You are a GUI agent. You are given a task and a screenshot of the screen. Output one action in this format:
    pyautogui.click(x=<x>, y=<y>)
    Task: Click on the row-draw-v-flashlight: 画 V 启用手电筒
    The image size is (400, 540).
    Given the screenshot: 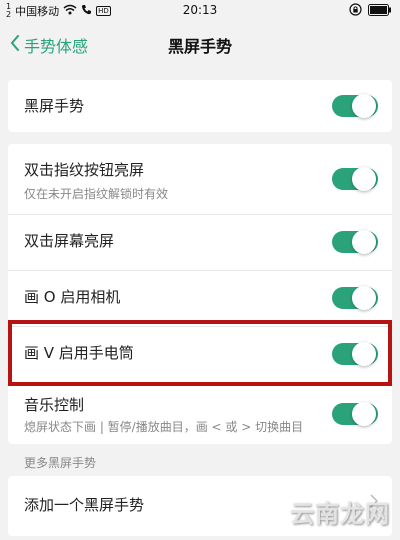 What is the action you would take?
    pyautogui.click(x=200, y=355)
    